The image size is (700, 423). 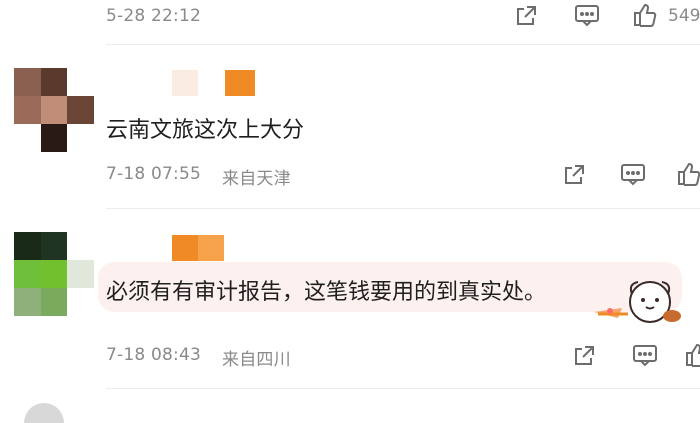 What do you see at coordinates (256, 179) in the screenshot?
I see `comment-location: 来自天津` at bounding box center [256, 179].